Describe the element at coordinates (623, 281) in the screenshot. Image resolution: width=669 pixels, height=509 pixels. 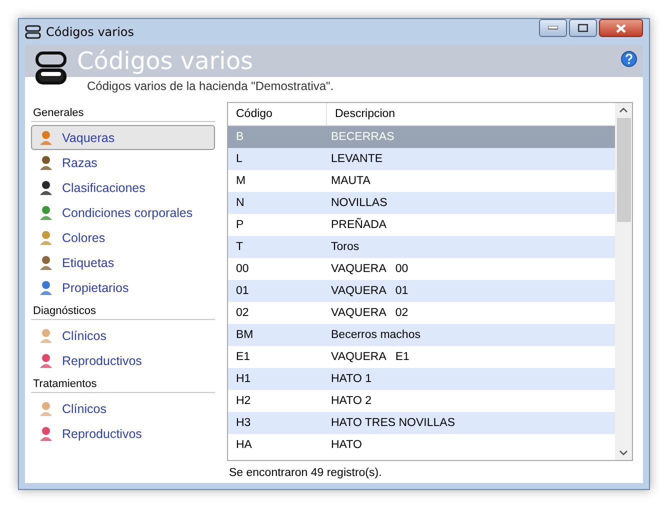
I see `vertical-scrollbar` at that location.